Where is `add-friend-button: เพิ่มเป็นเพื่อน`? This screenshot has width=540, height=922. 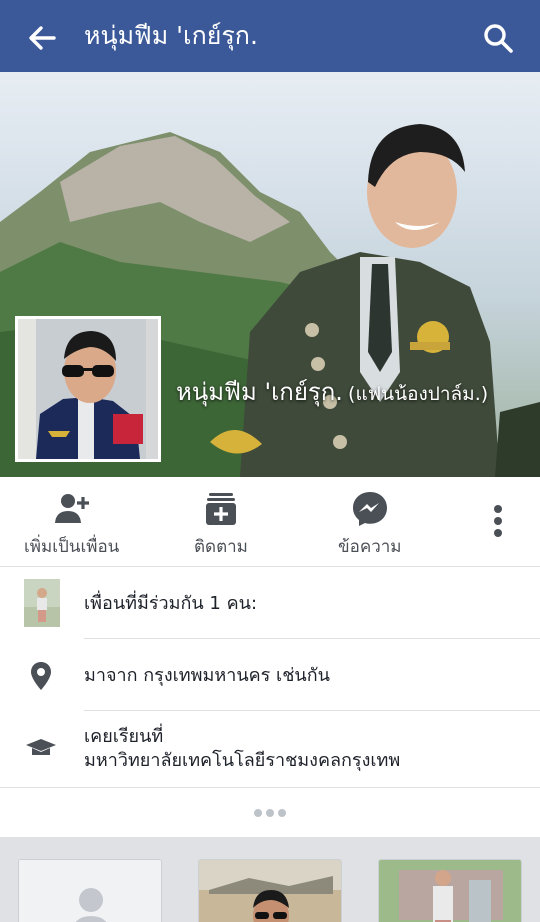
add-friend-button: เพิ่มเป็นเพื่อน is located at coordinates (71, 524).